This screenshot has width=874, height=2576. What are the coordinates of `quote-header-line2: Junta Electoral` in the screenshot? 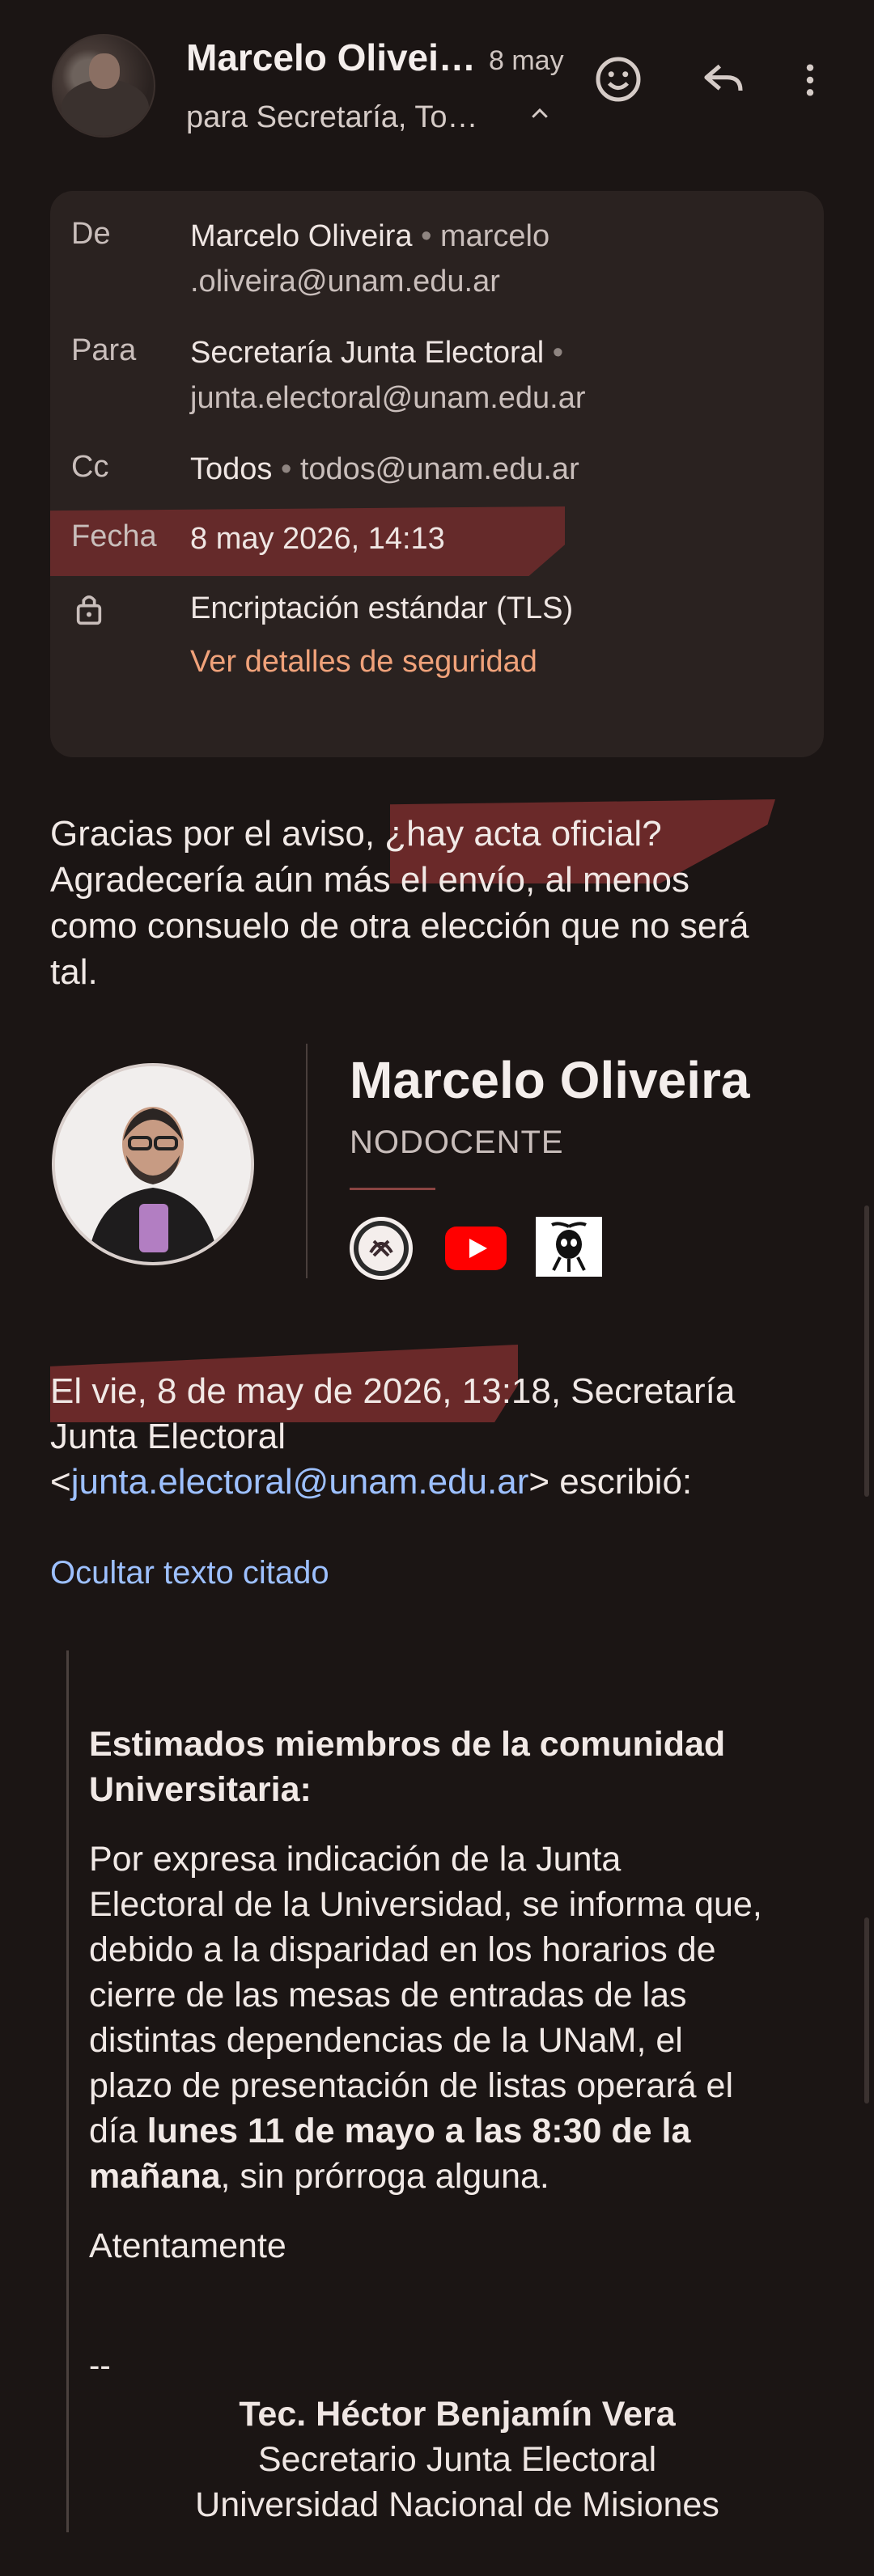 It's located at (168, 1436).